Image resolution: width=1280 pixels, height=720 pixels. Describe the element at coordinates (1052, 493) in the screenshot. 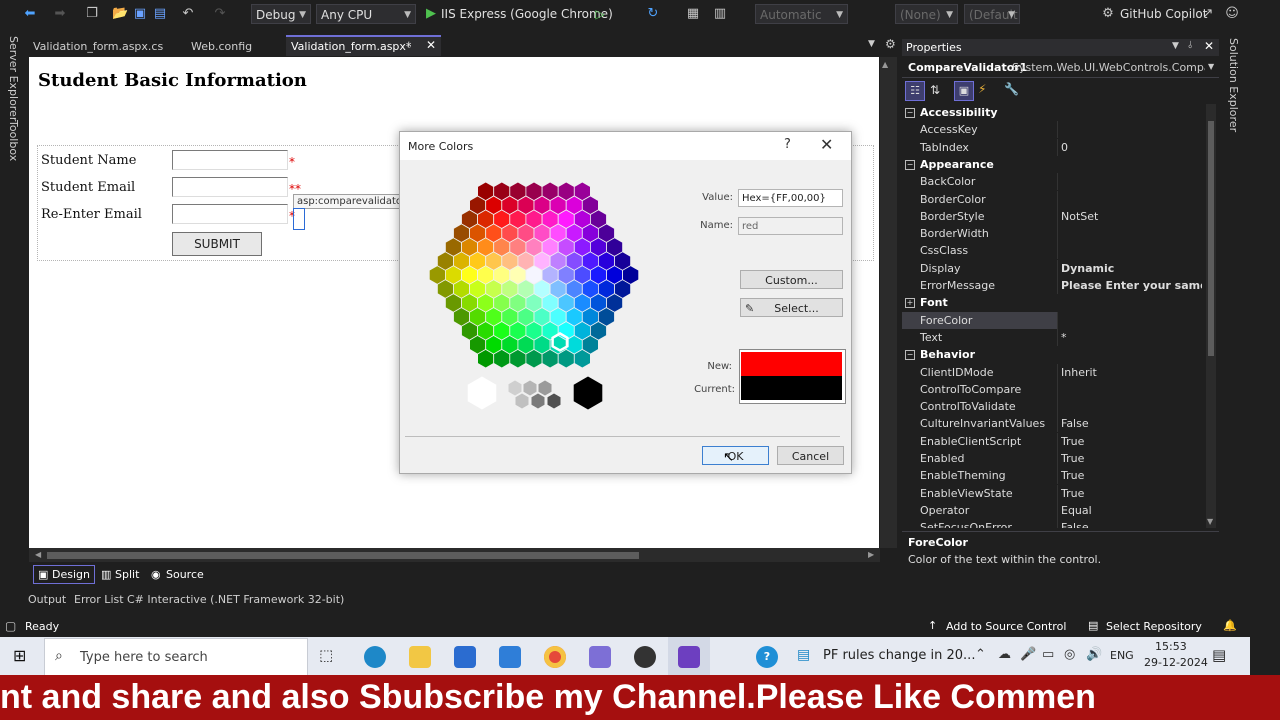

I see `property-row: EnableViewState True` at that location.